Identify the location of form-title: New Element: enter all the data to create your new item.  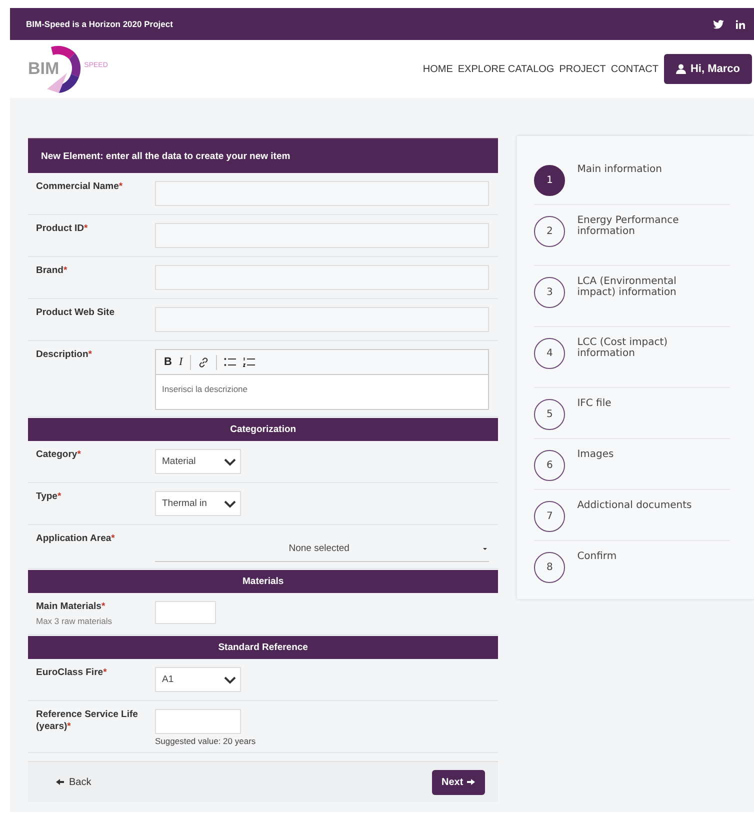
(165, 156).